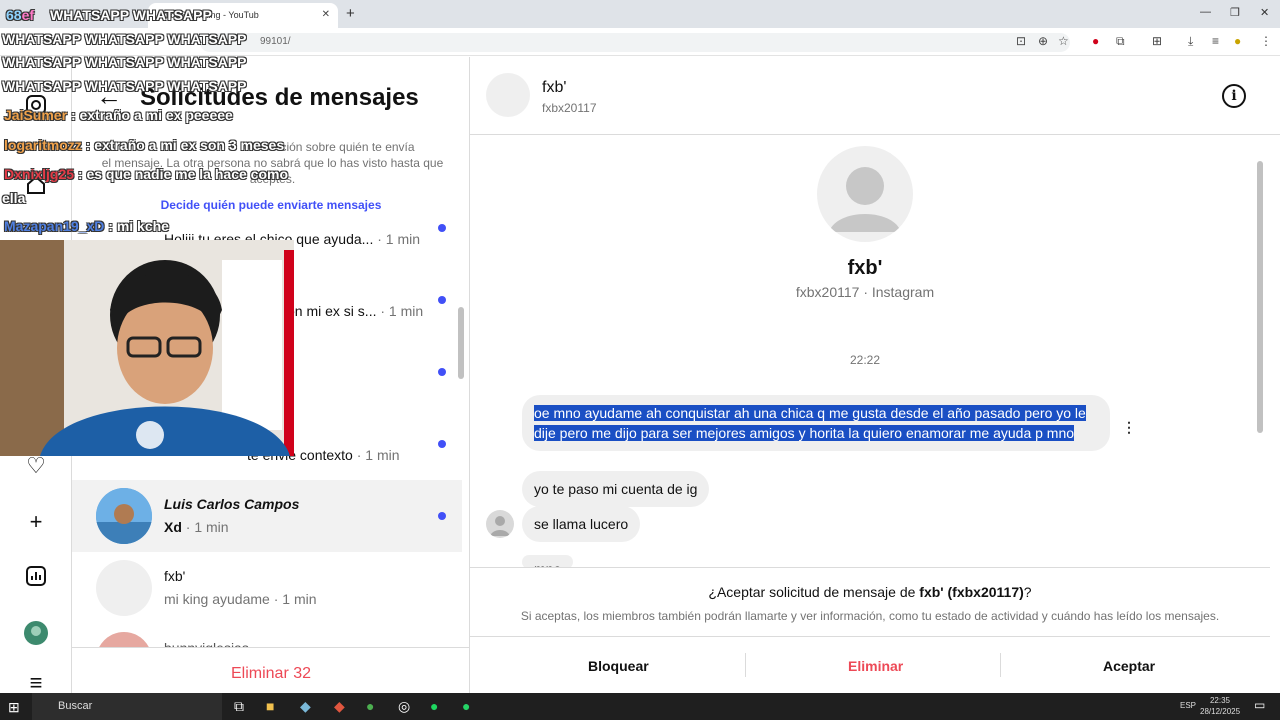  Describe the element at coordinates (1027, 592) in the screenshot. I see `accept-question-suffix: ?` at that location.